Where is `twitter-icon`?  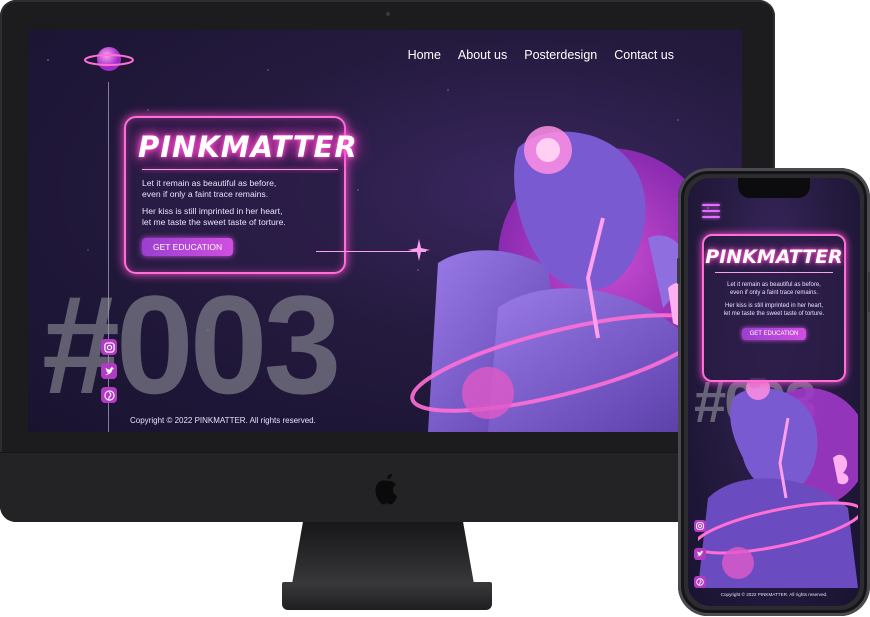
twitter-icon is located at coordinates (109, 371).